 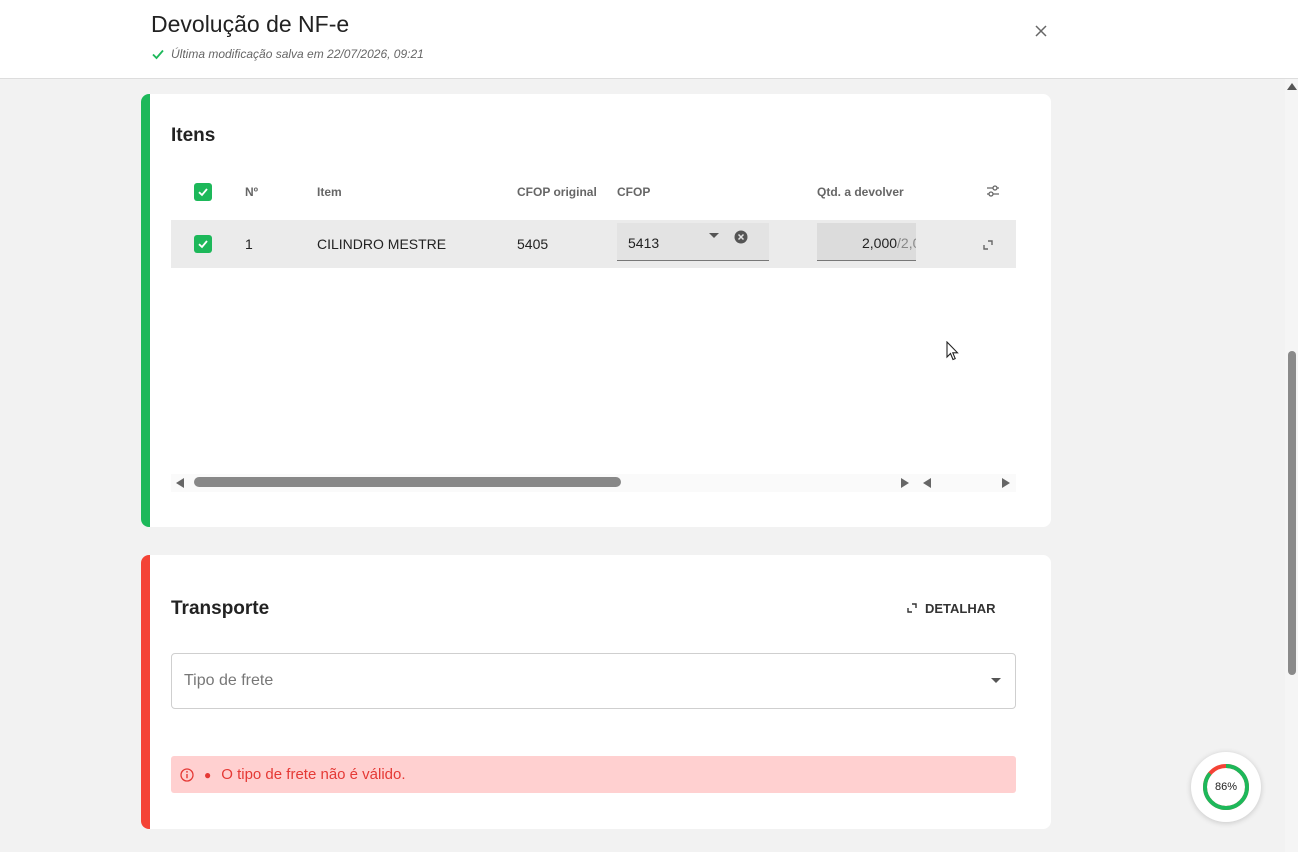 What do you see at coordinates (889, 243) in the screenshot?
I see `qty-value: 2,000/2,0` at bounding box center [889, 243].